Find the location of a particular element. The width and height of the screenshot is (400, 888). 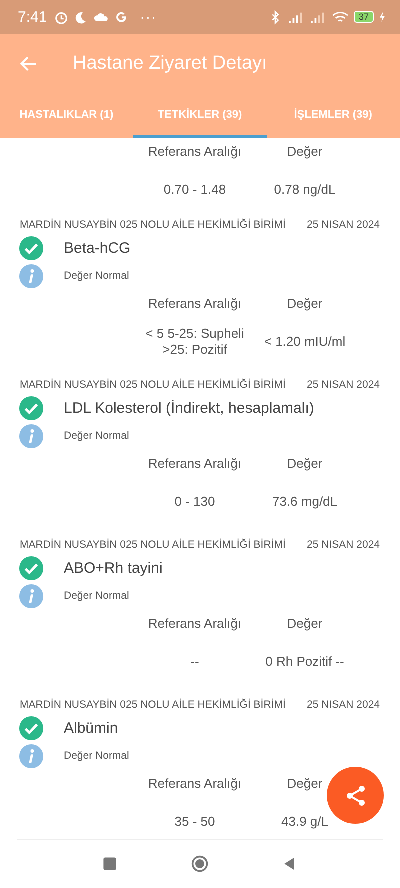

g-icon is located at coordinates (122, 17).